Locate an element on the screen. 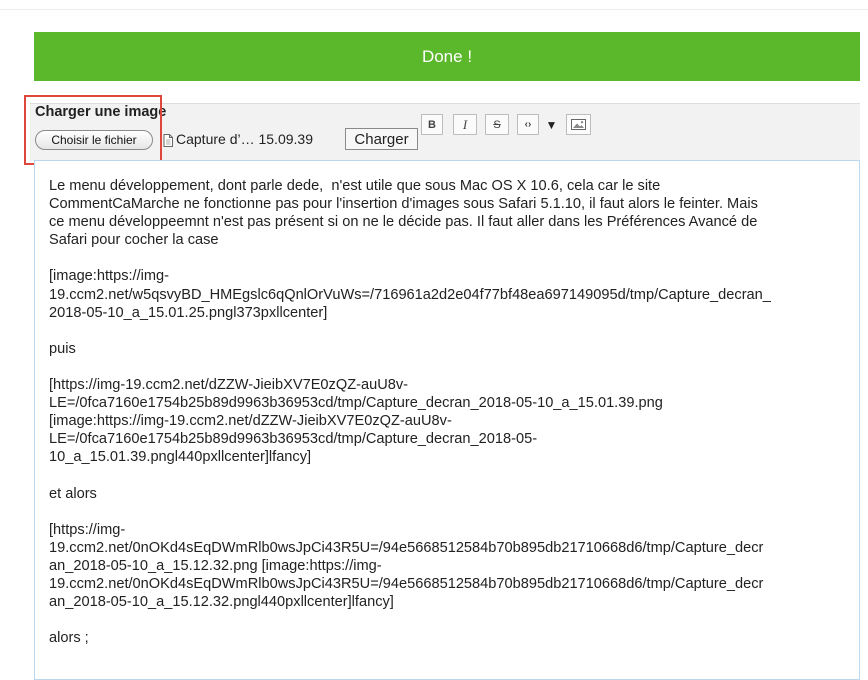 This screenshot has width=868, height=680. code-icon: ‹› is located at coordinates (528, 124).